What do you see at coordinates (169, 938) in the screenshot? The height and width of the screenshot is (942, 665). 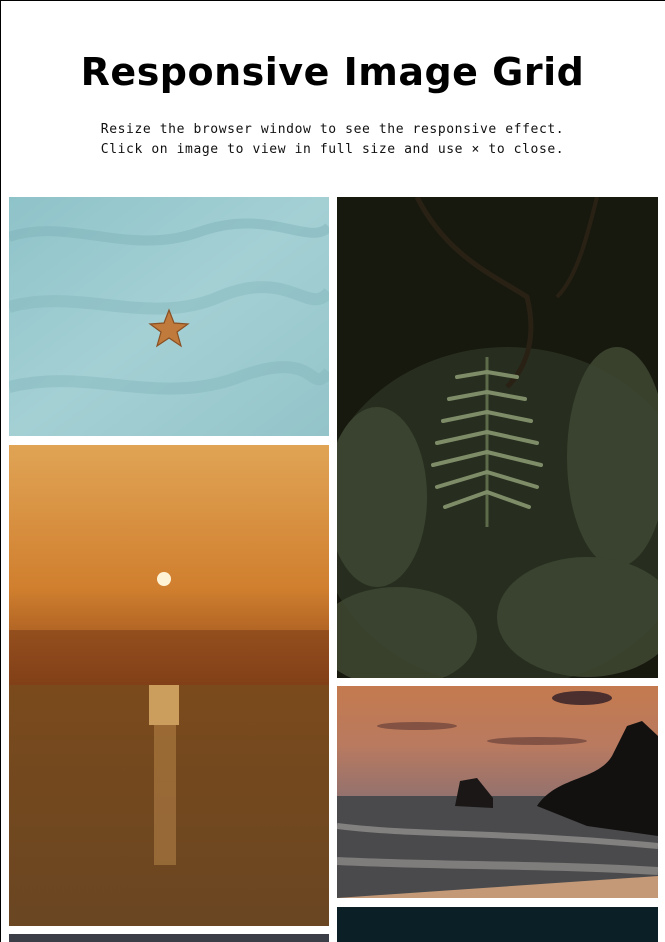 I see `gallery-image-partial-left` at bounding box center [169, 938].